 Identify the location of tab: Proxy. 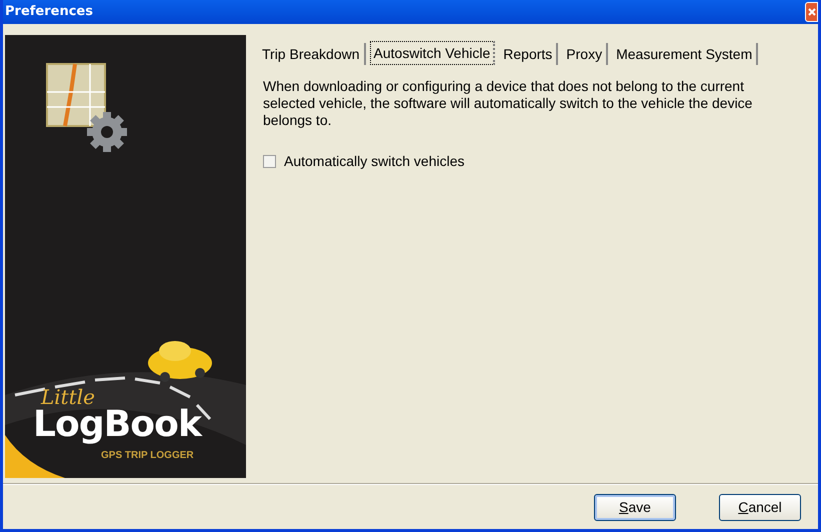
(585, 54).